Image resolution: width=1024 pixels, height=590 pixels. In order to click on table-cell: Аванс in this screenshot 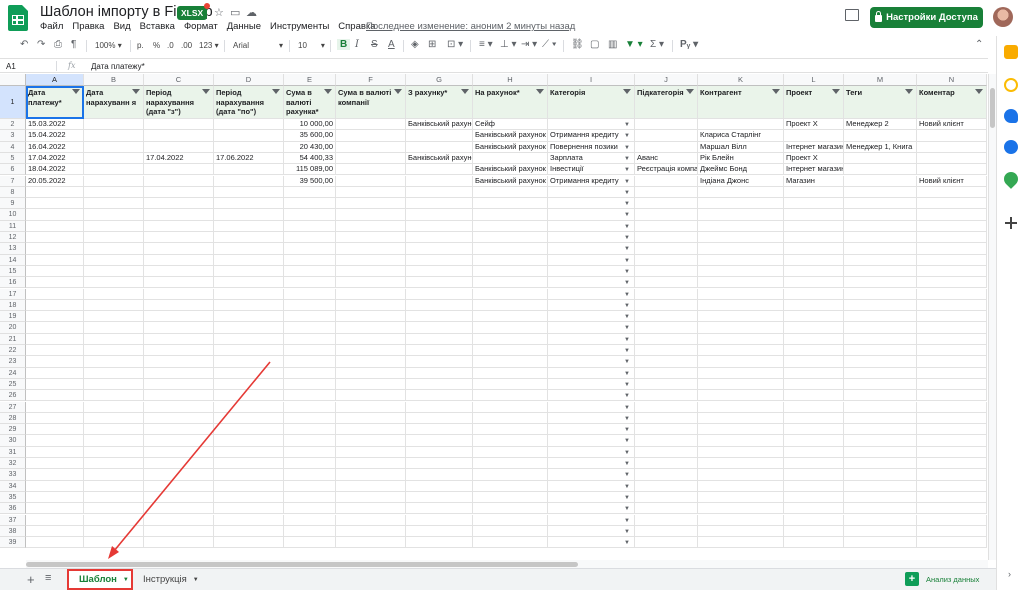, I will do `click(666, 158)`.